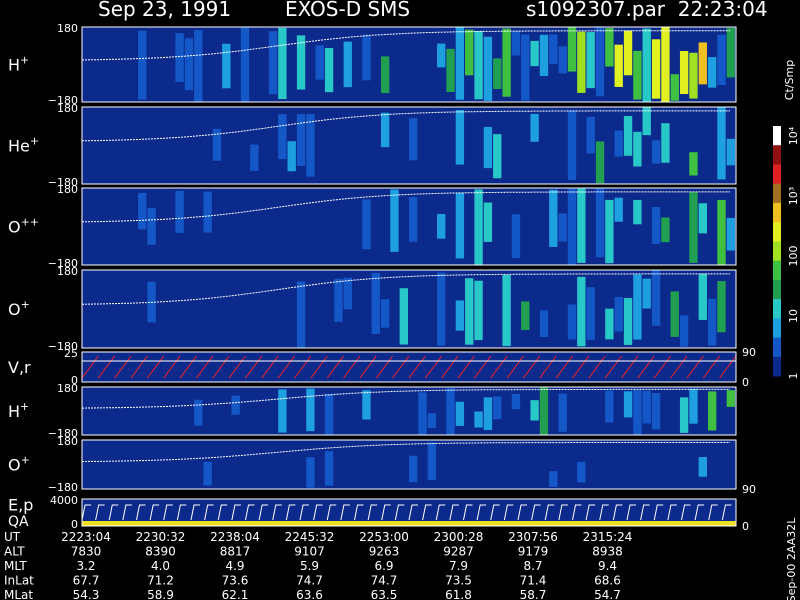 This screenshot has width=800, height=600. I want to click on ephemeris-value: 73.6, so click(235, 581).